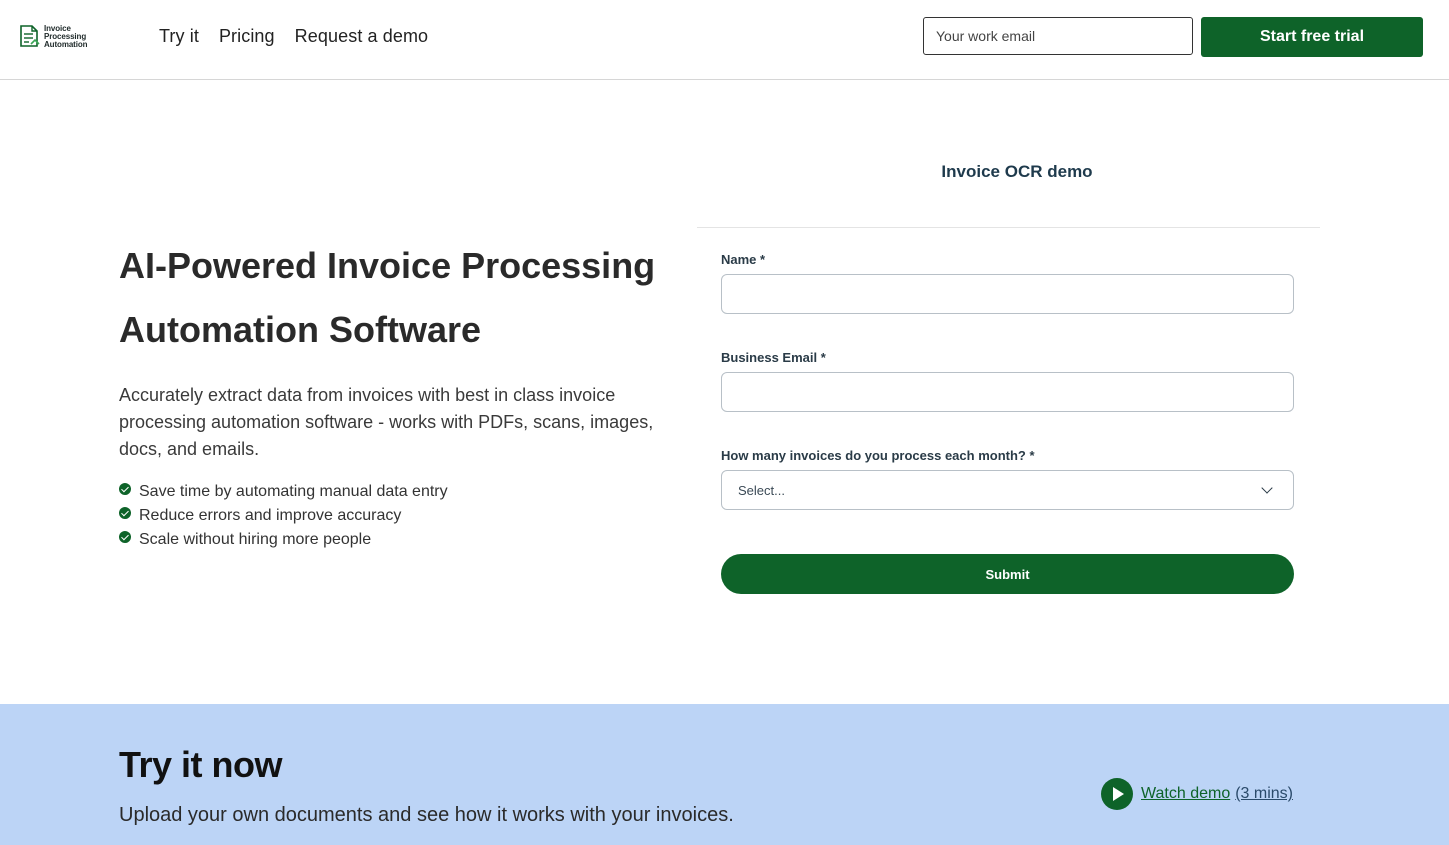  I want to click on benefit-item: Reduce errors and improve accuracy, so click(283, 516).